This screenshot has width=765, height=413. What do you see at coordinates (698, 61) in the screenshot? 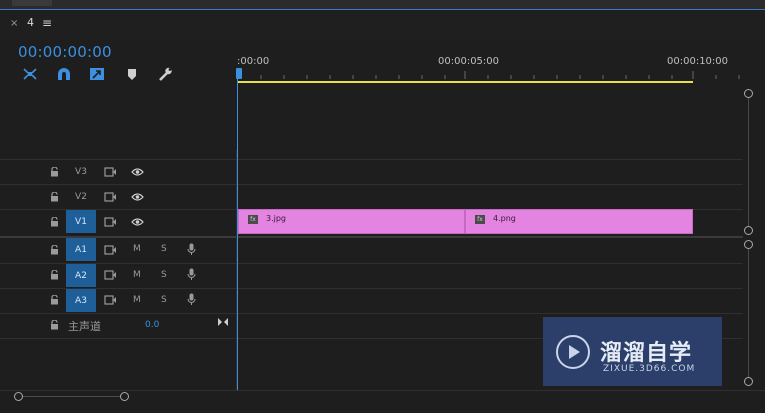
I see `ruler-label-10s: 00:00:10:00` at bounding box center [698, 61].